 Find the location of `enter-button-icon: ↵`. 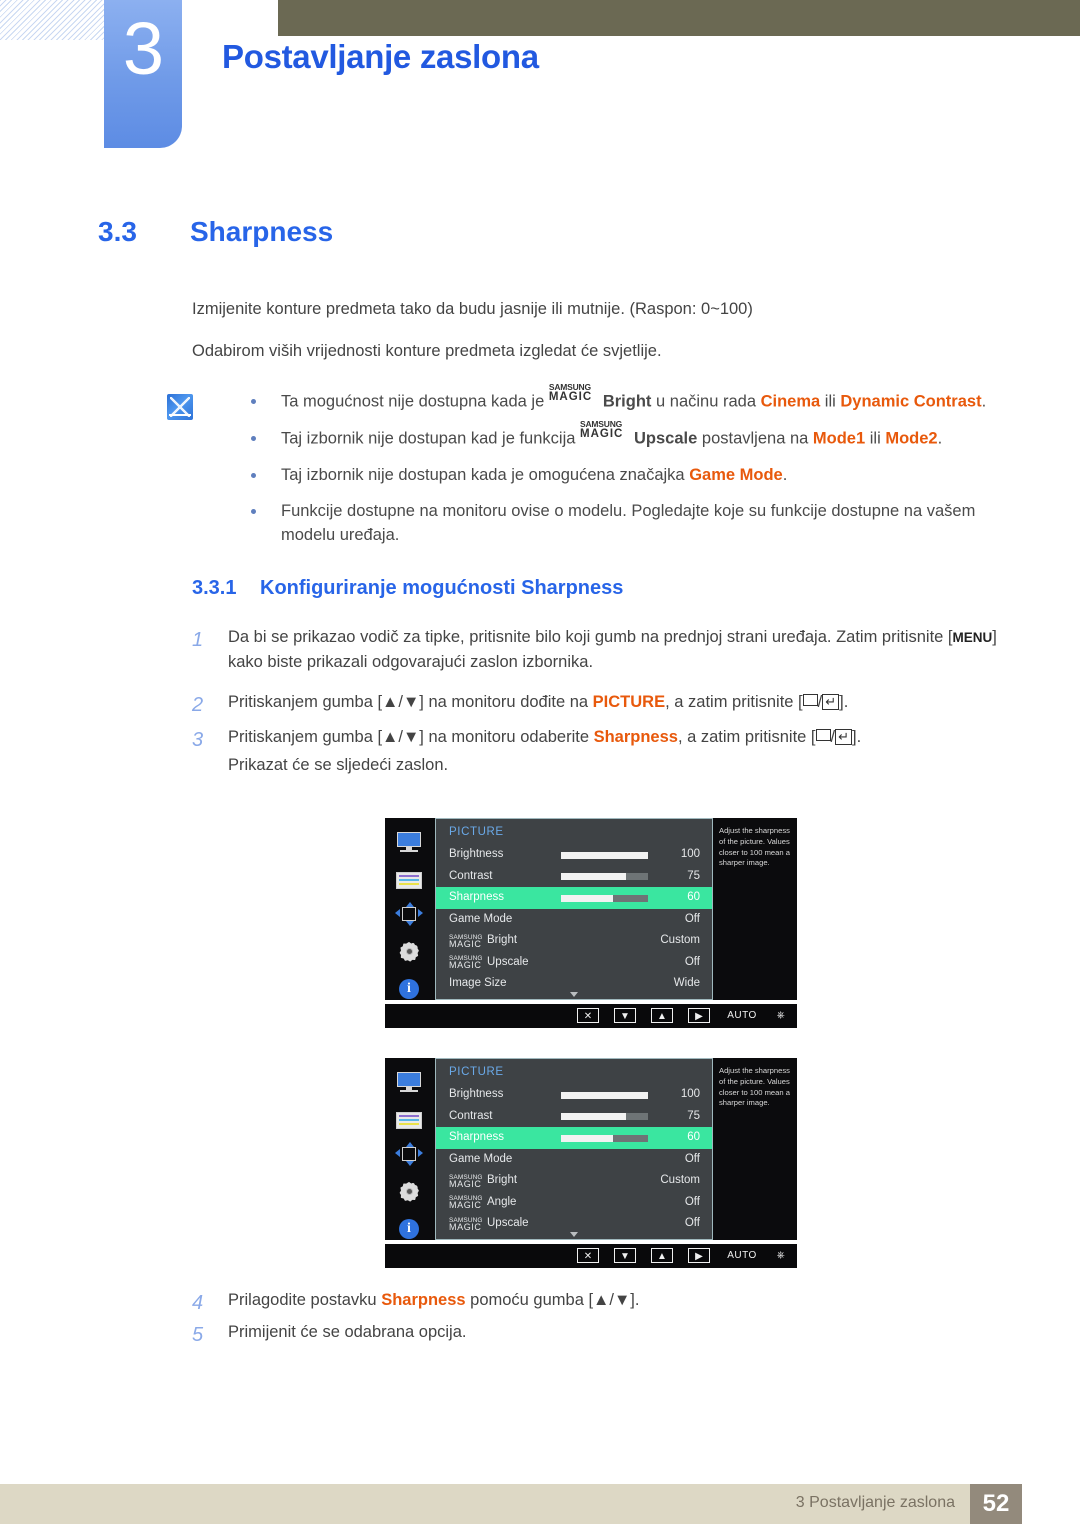

enter-button-icon: ↵ is located at coordinates (843, 737).